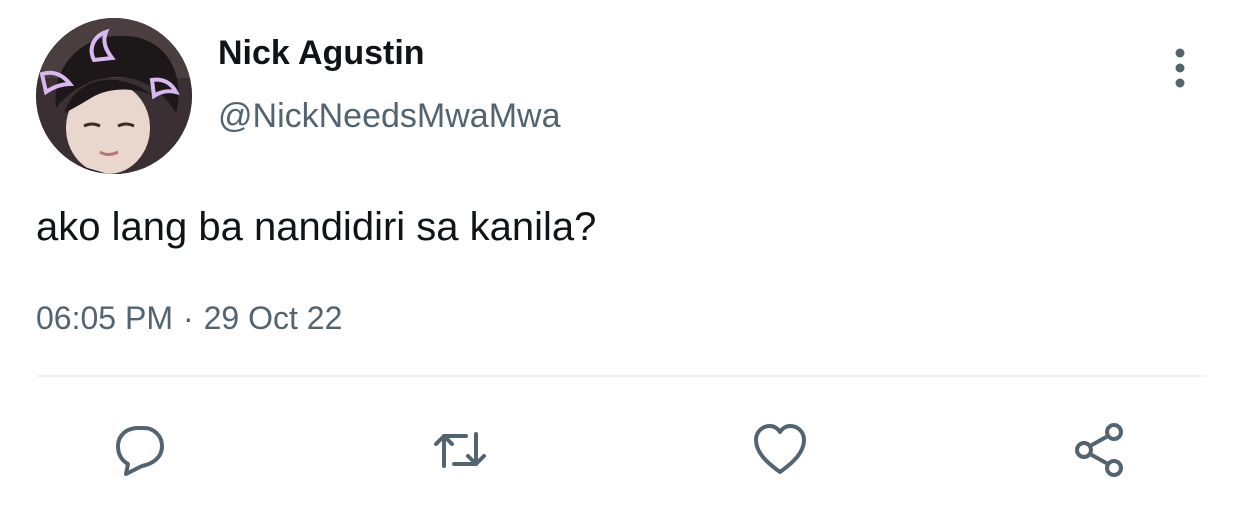 The width and height of the screenshot is (1242, 517). I want to click on comment-icon, so click(140, 451).